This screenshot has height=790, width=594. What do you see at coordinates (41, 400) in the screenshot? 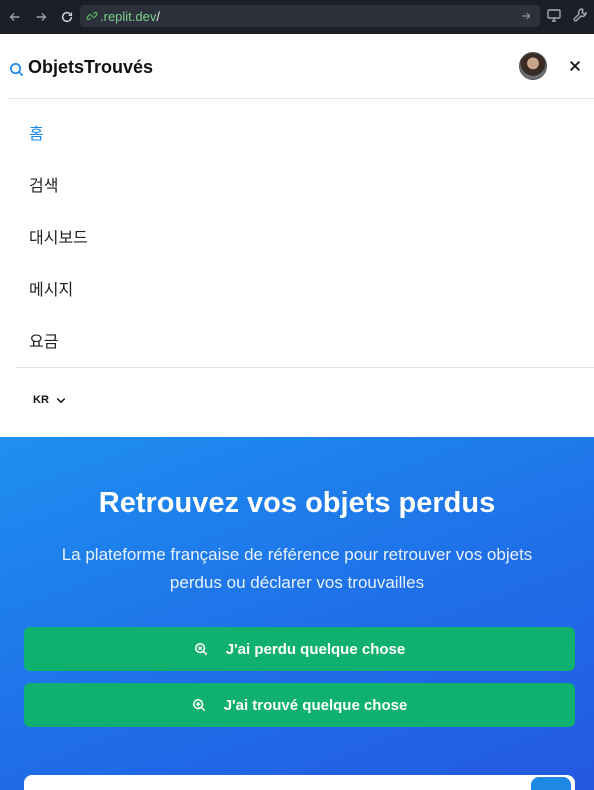
I see `language-label: KR` at bounding box center [41, 400].